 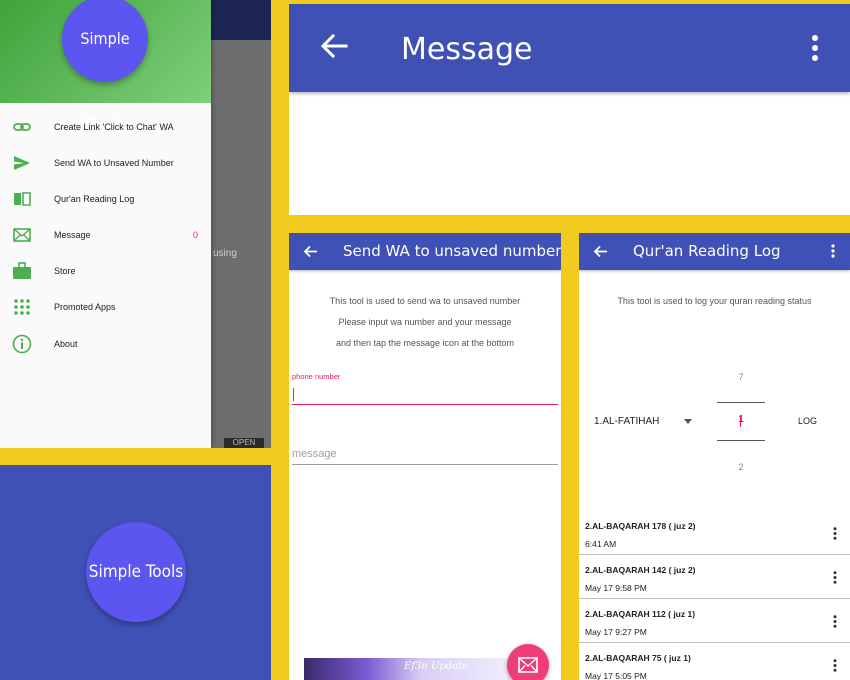 I want to click on quran-log-appbar: Qur'an Reading Log, so click(x=714, y=251).